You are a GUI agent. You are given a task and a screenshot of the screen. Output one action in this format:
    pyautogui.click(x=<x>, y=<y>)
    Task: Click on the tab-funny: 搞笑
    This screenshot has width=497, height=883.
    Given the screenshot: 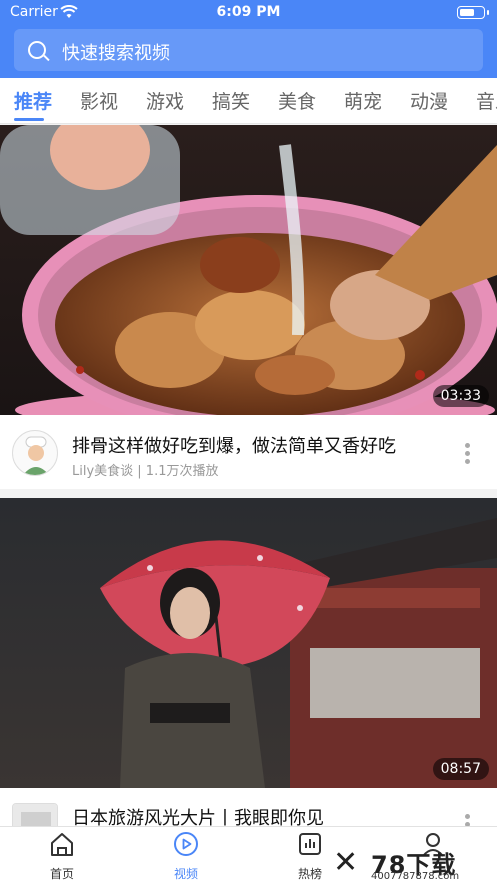 What is the action you would take?
    pyautogui.click(x=231, y=100)
    